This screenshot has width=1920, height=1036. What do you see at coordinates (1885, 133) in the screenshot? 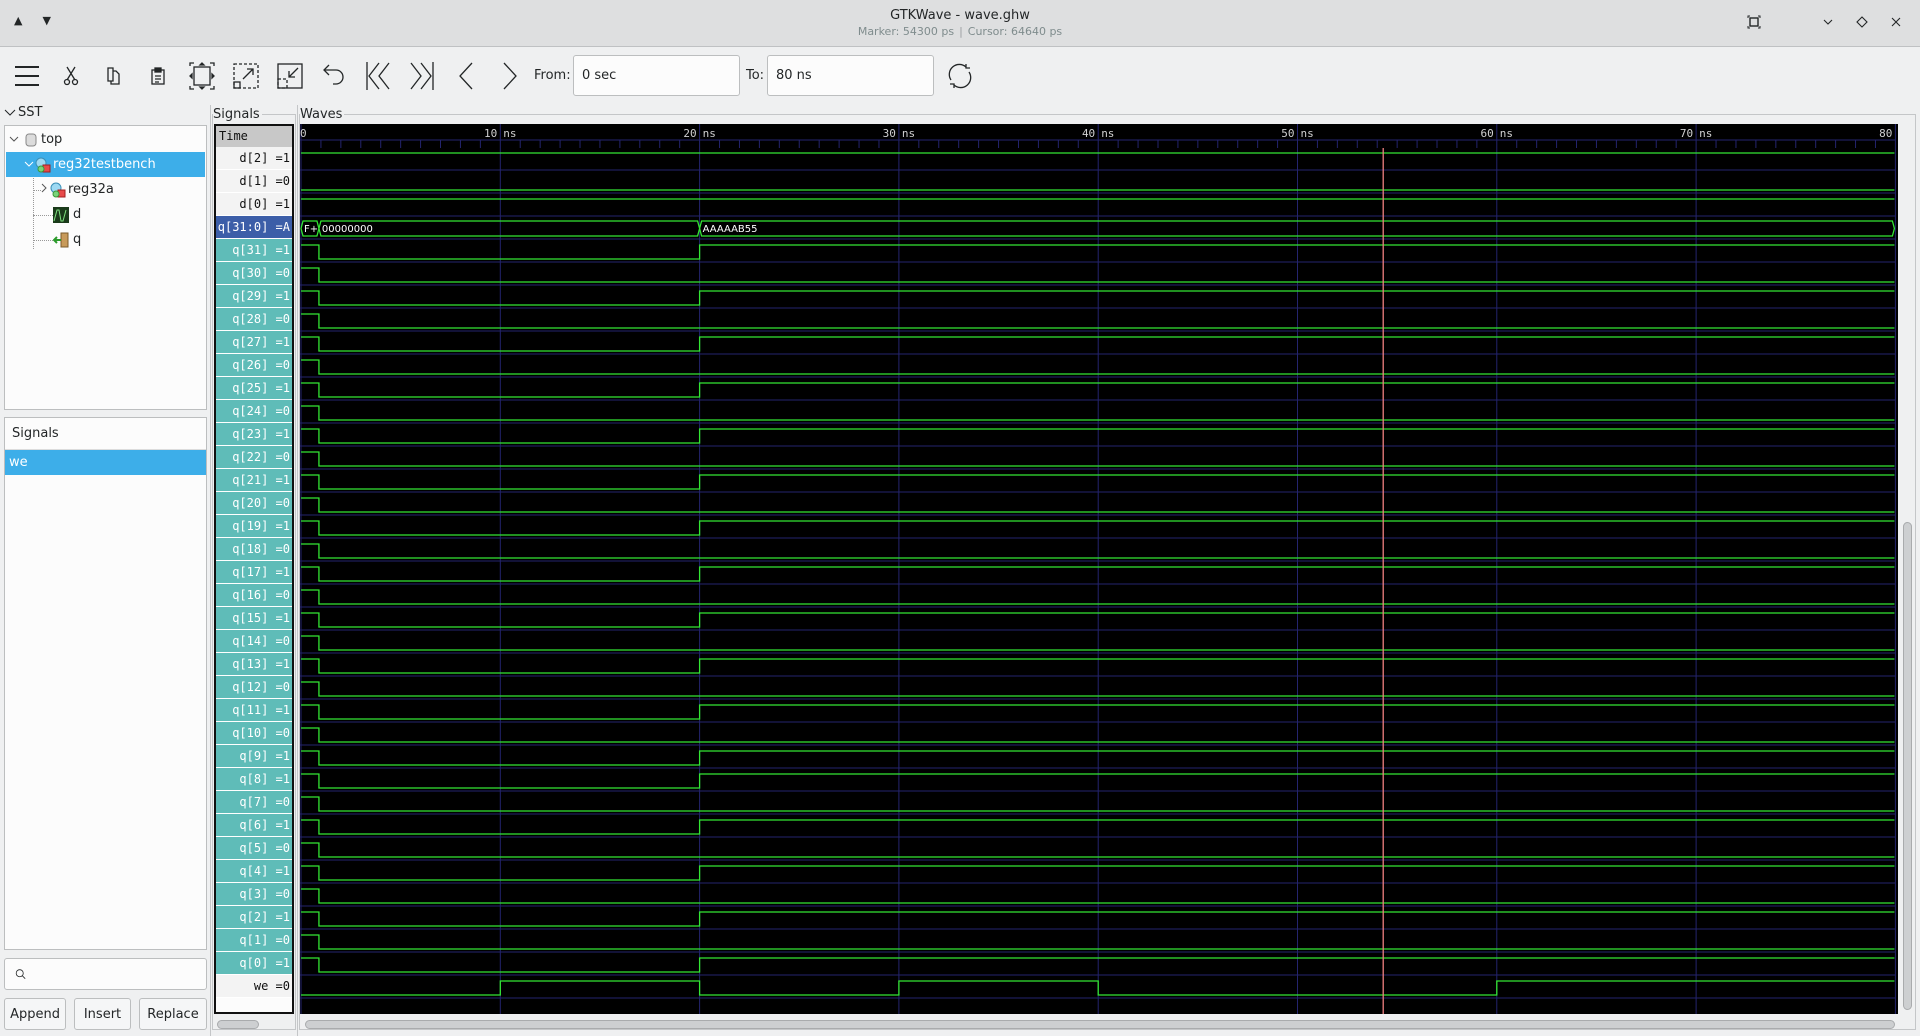
I see `ruler-tick-label: 80` at bounding box center [1885, 133].